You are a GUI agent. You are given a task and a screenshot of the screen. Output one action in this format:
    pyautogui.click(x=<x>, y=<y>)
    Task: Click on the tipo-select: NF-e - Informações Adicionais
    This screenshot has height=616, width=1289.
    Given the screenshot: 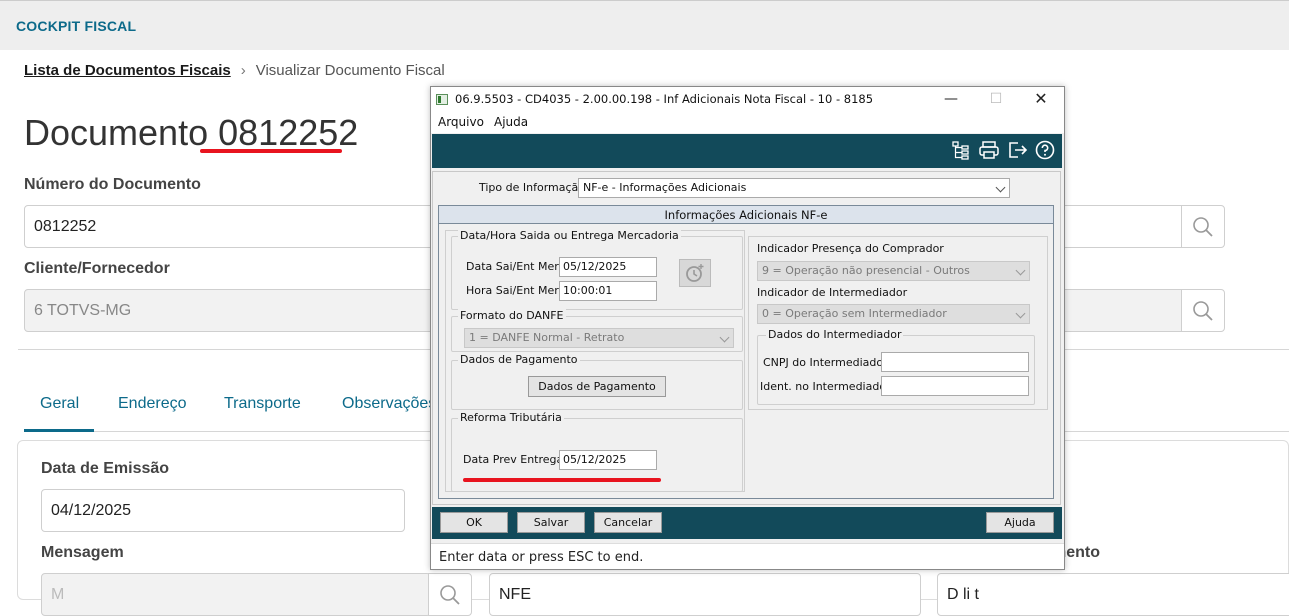 What is the action you would take?
    pyautogui.click(x=794, y=188)
    